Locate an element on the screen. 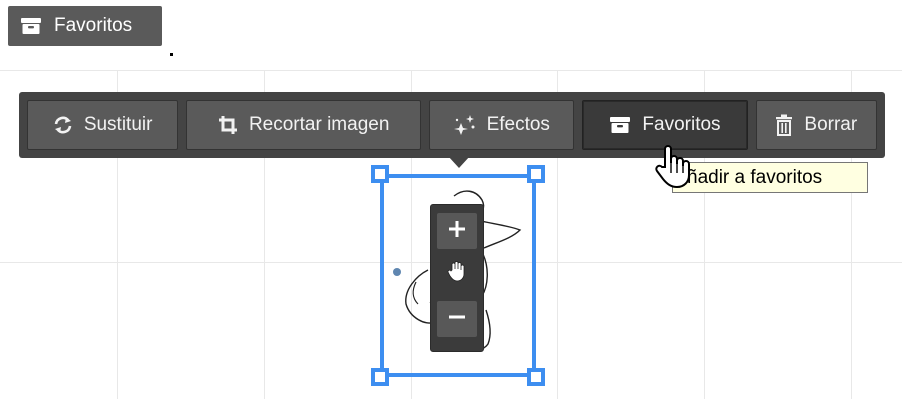 The width and height of the screenshot is (902, 399). minus-icon is located at coordinates (457, 319).